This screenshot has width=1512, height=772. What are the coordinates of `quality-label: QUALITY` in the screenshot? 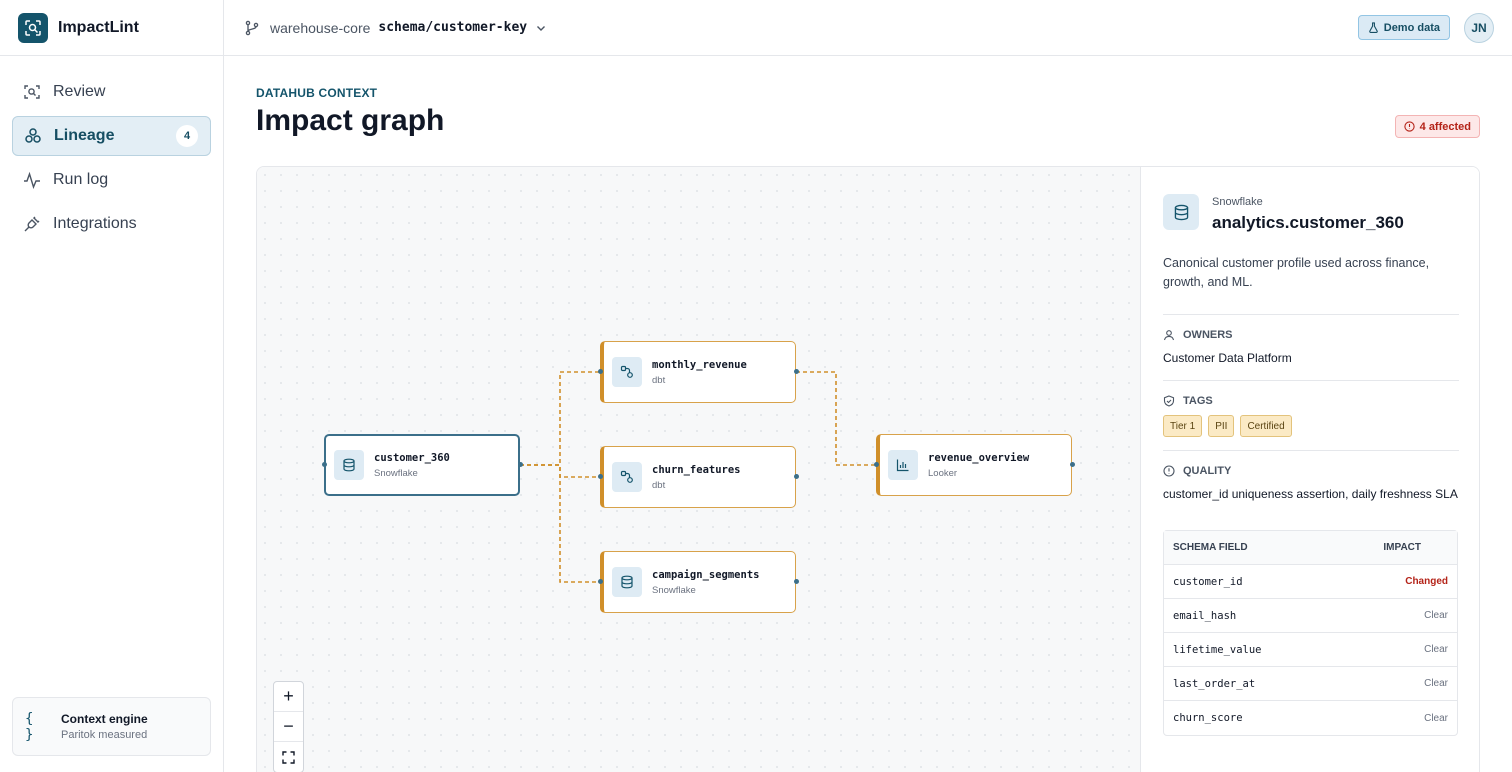 It's located at (1207, 471).